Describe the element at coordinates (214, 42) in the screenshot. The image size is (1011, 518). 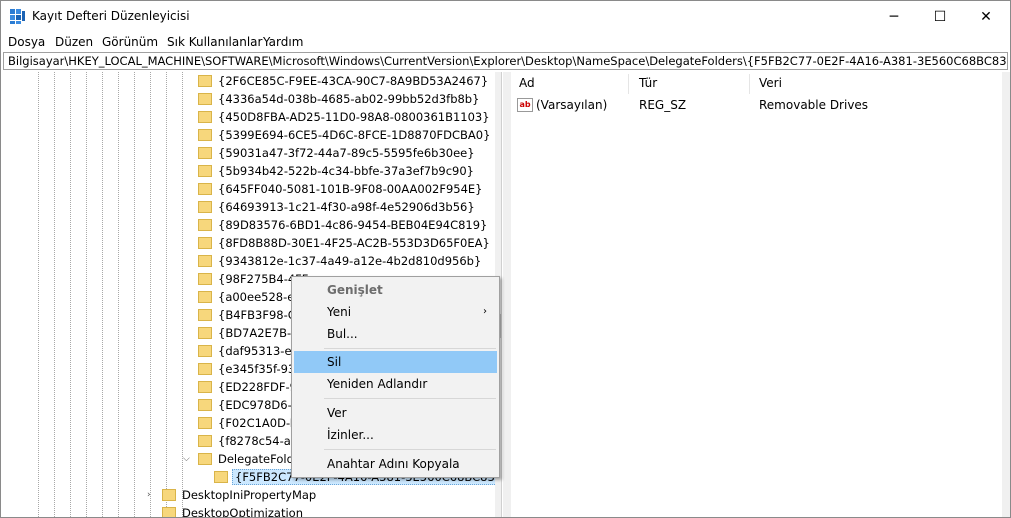
I see `menu-favorites: Sık Kullanılanlar` at that location.